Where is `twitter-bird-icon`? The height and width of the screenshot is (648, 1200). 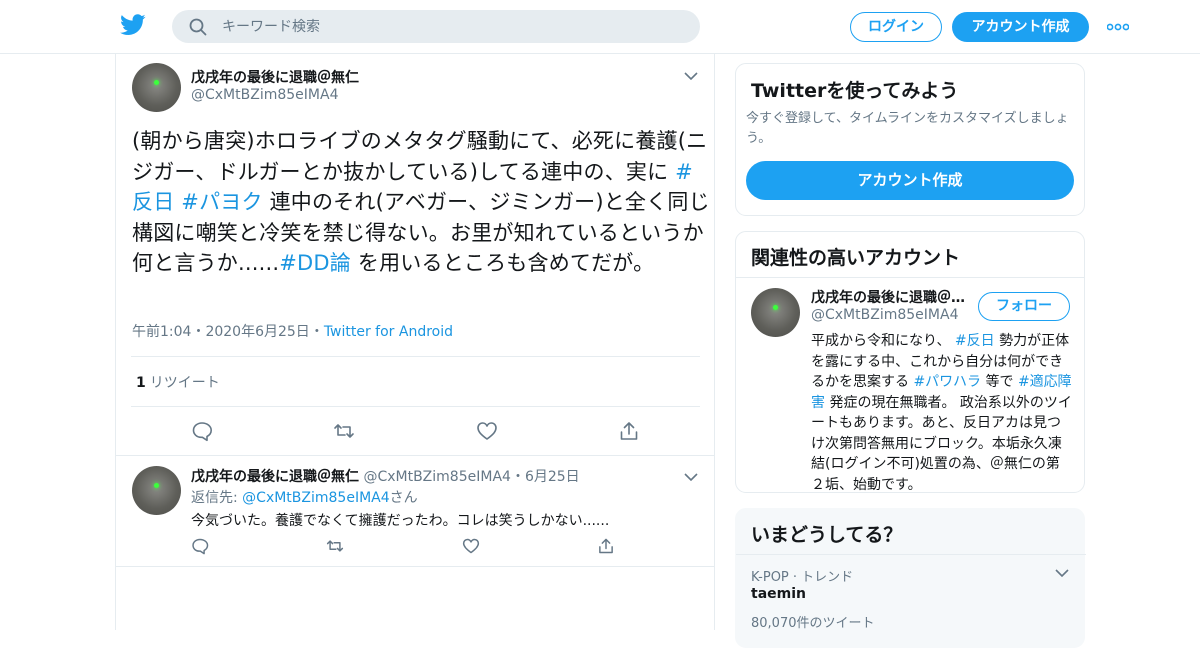
twitter-bird-icon is located at coordinates (133, 25).